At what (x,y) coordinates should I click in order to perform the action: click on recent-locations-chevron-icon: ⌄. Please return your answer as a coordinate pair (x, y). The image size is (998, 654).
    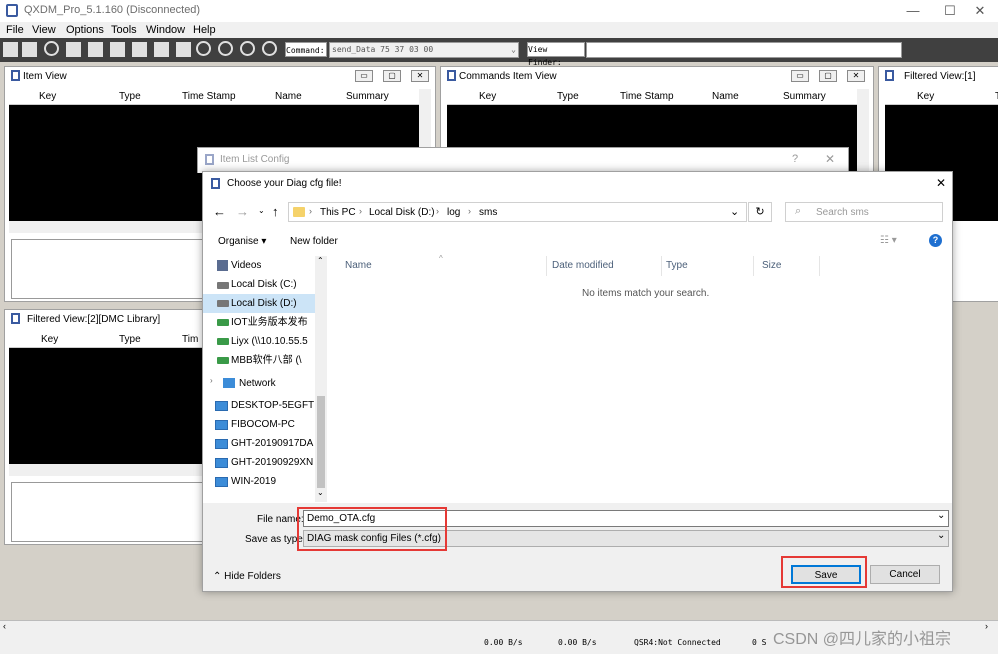
    Looking at the image, I should click on (261, 210).